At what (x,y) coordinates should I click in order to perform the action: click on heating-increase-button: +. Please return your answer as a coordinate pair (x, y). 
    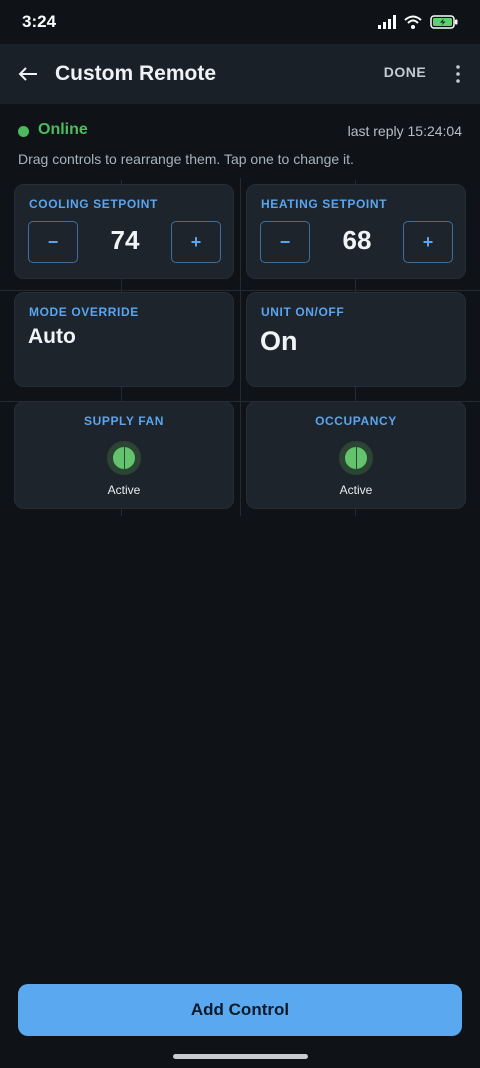
    Looking at the image, I should click on (428, 242).